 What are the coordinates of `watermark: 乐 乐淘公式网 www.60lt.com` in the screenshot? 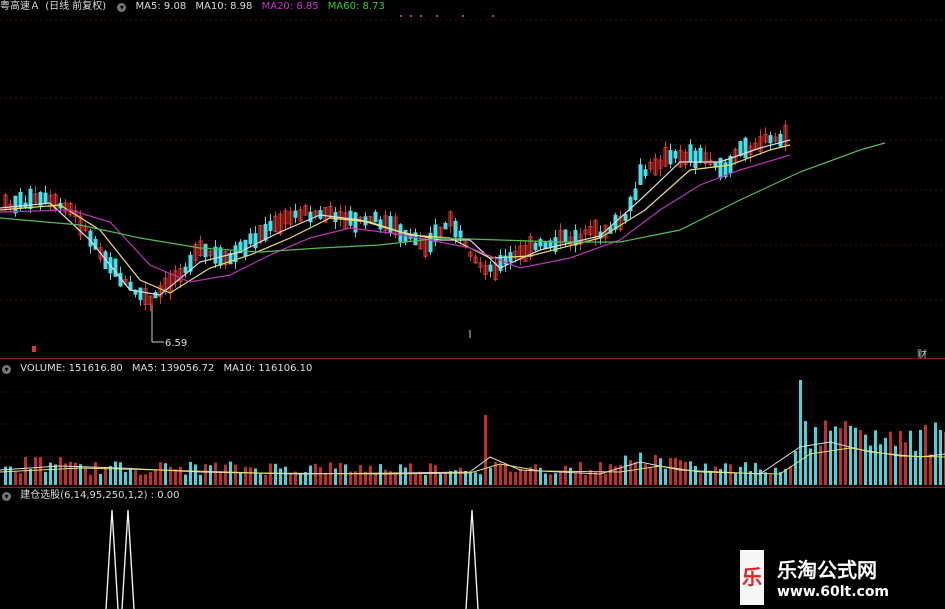 It's located at (841, 579).